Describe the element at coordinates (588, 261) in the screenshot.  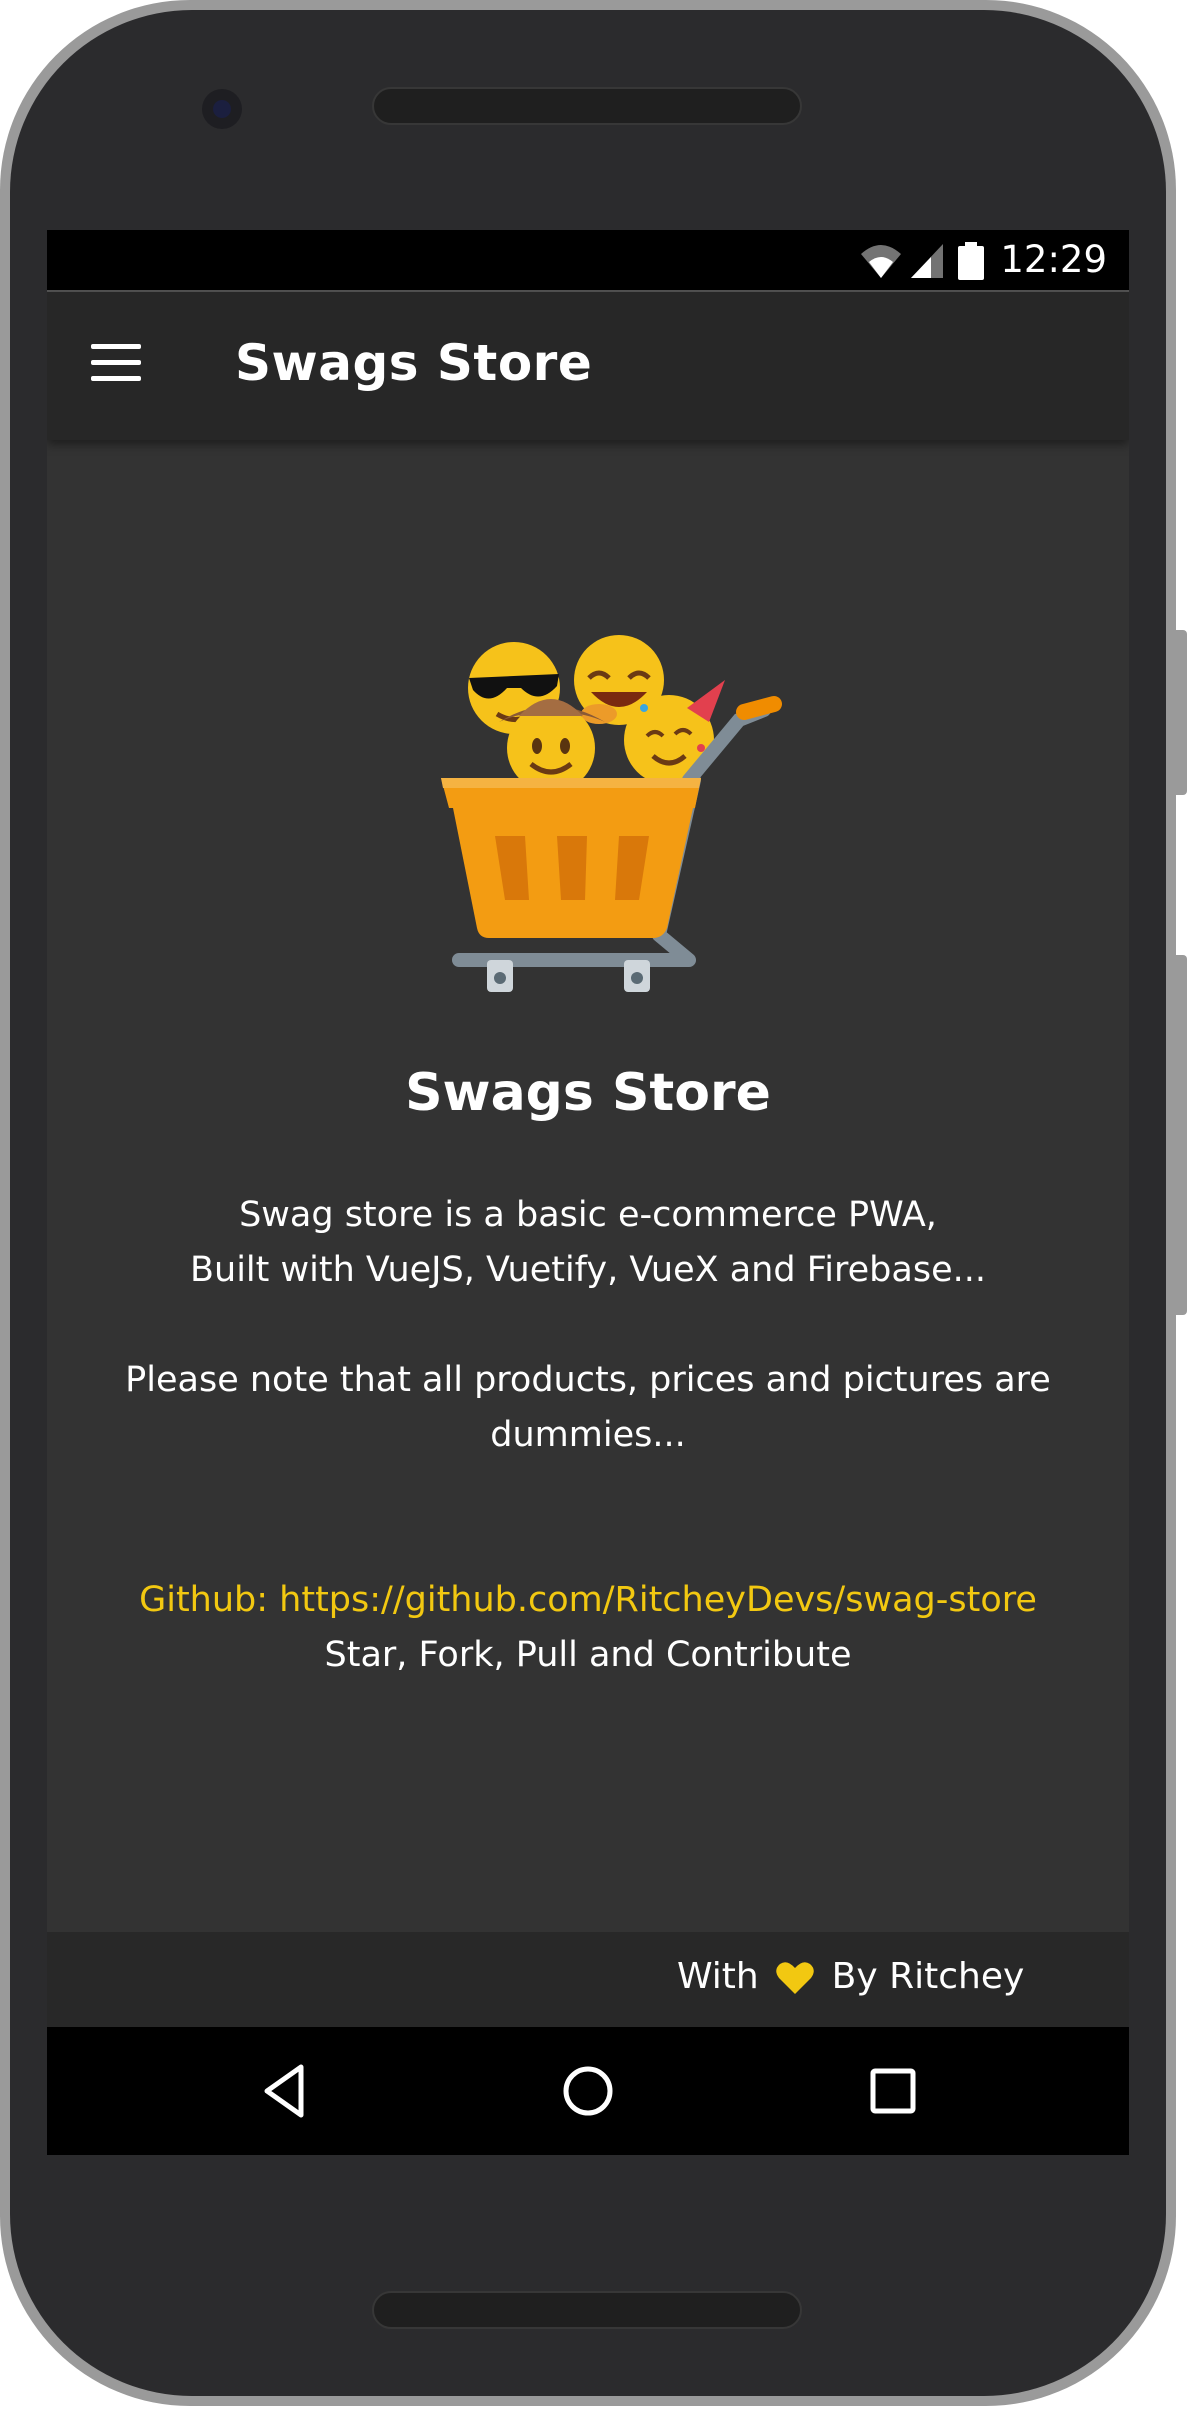
I see `status-bar: 12:29` at that location.